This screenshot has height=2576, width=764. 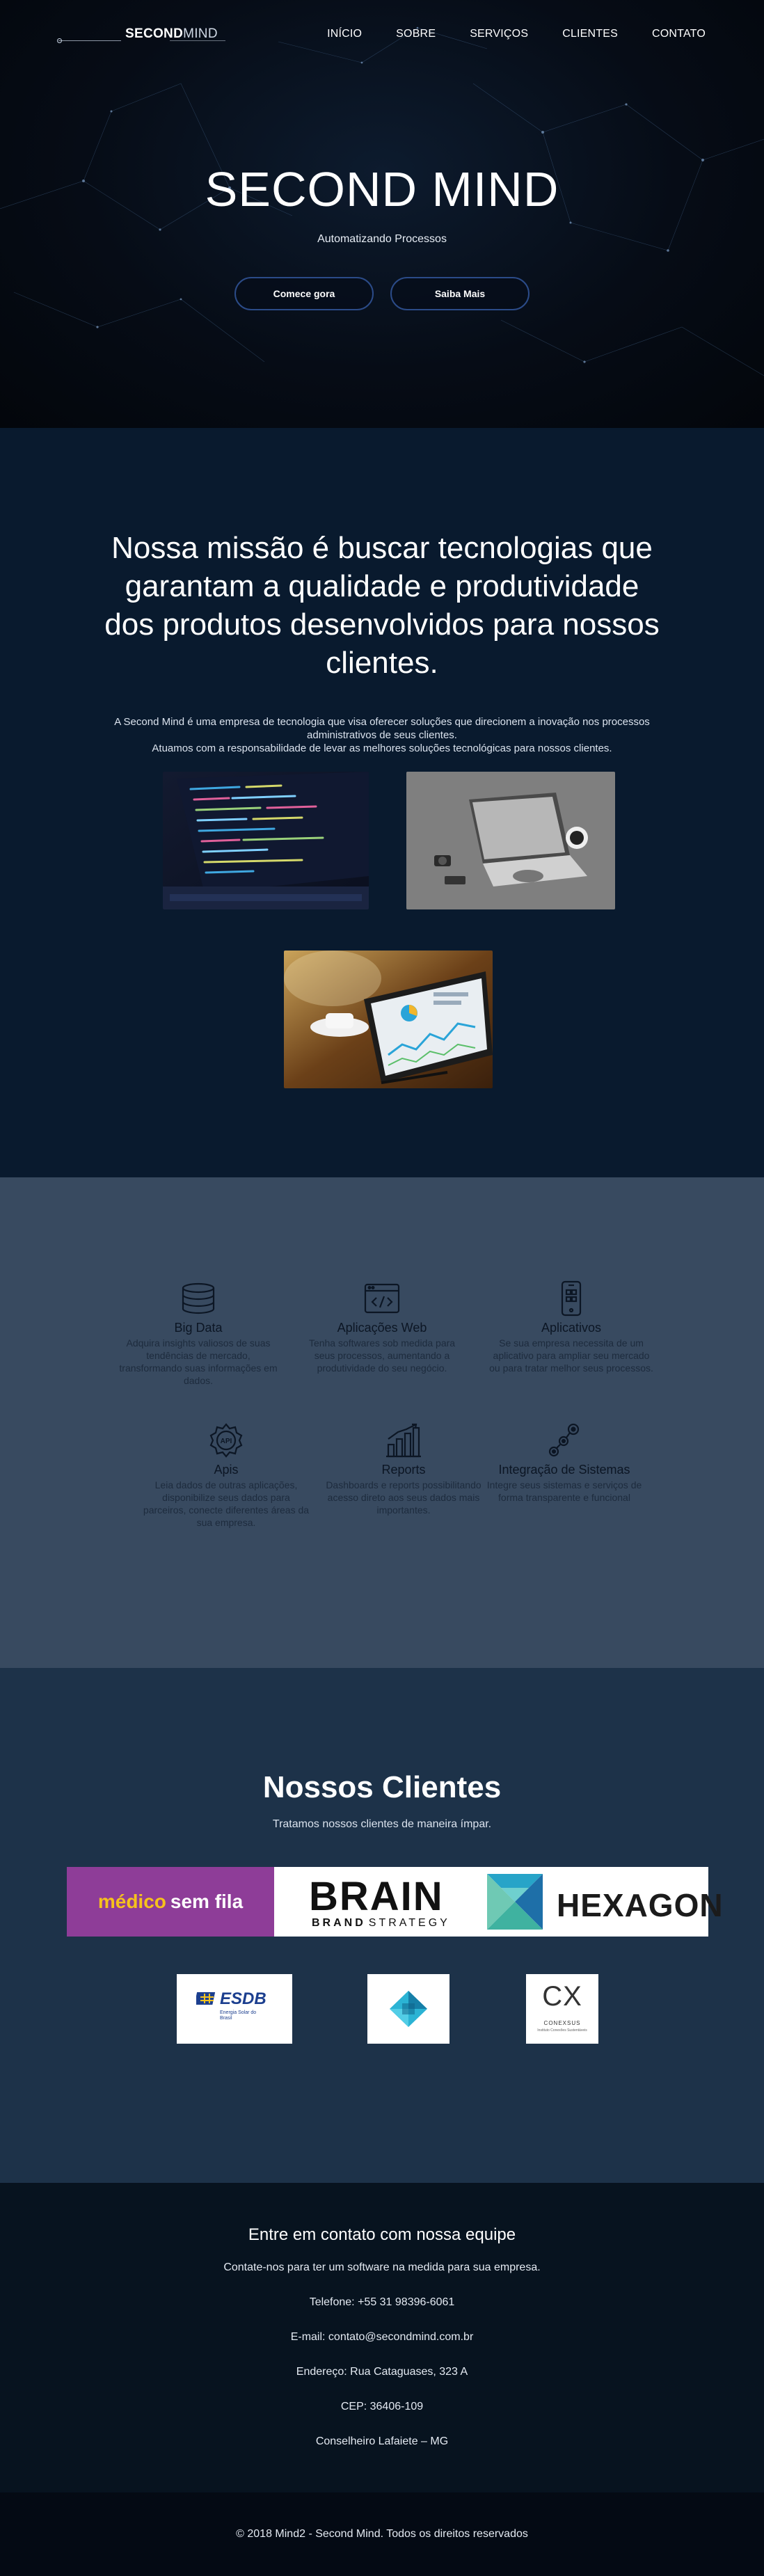 I want to click on service-title: Aplicativos, so click(x=571, y=1328).